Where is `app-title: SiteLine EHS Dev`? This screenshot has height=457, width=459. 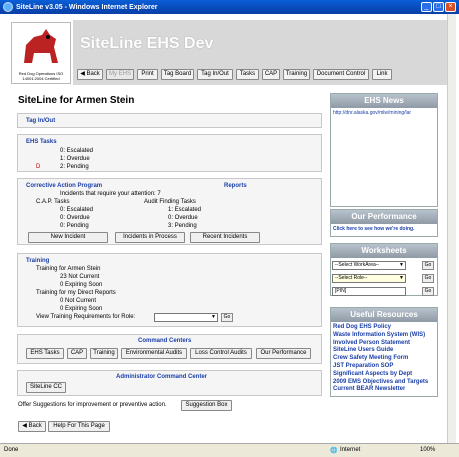
app-title: SiteLine EHS Dev is located at coordinates (147, 43).